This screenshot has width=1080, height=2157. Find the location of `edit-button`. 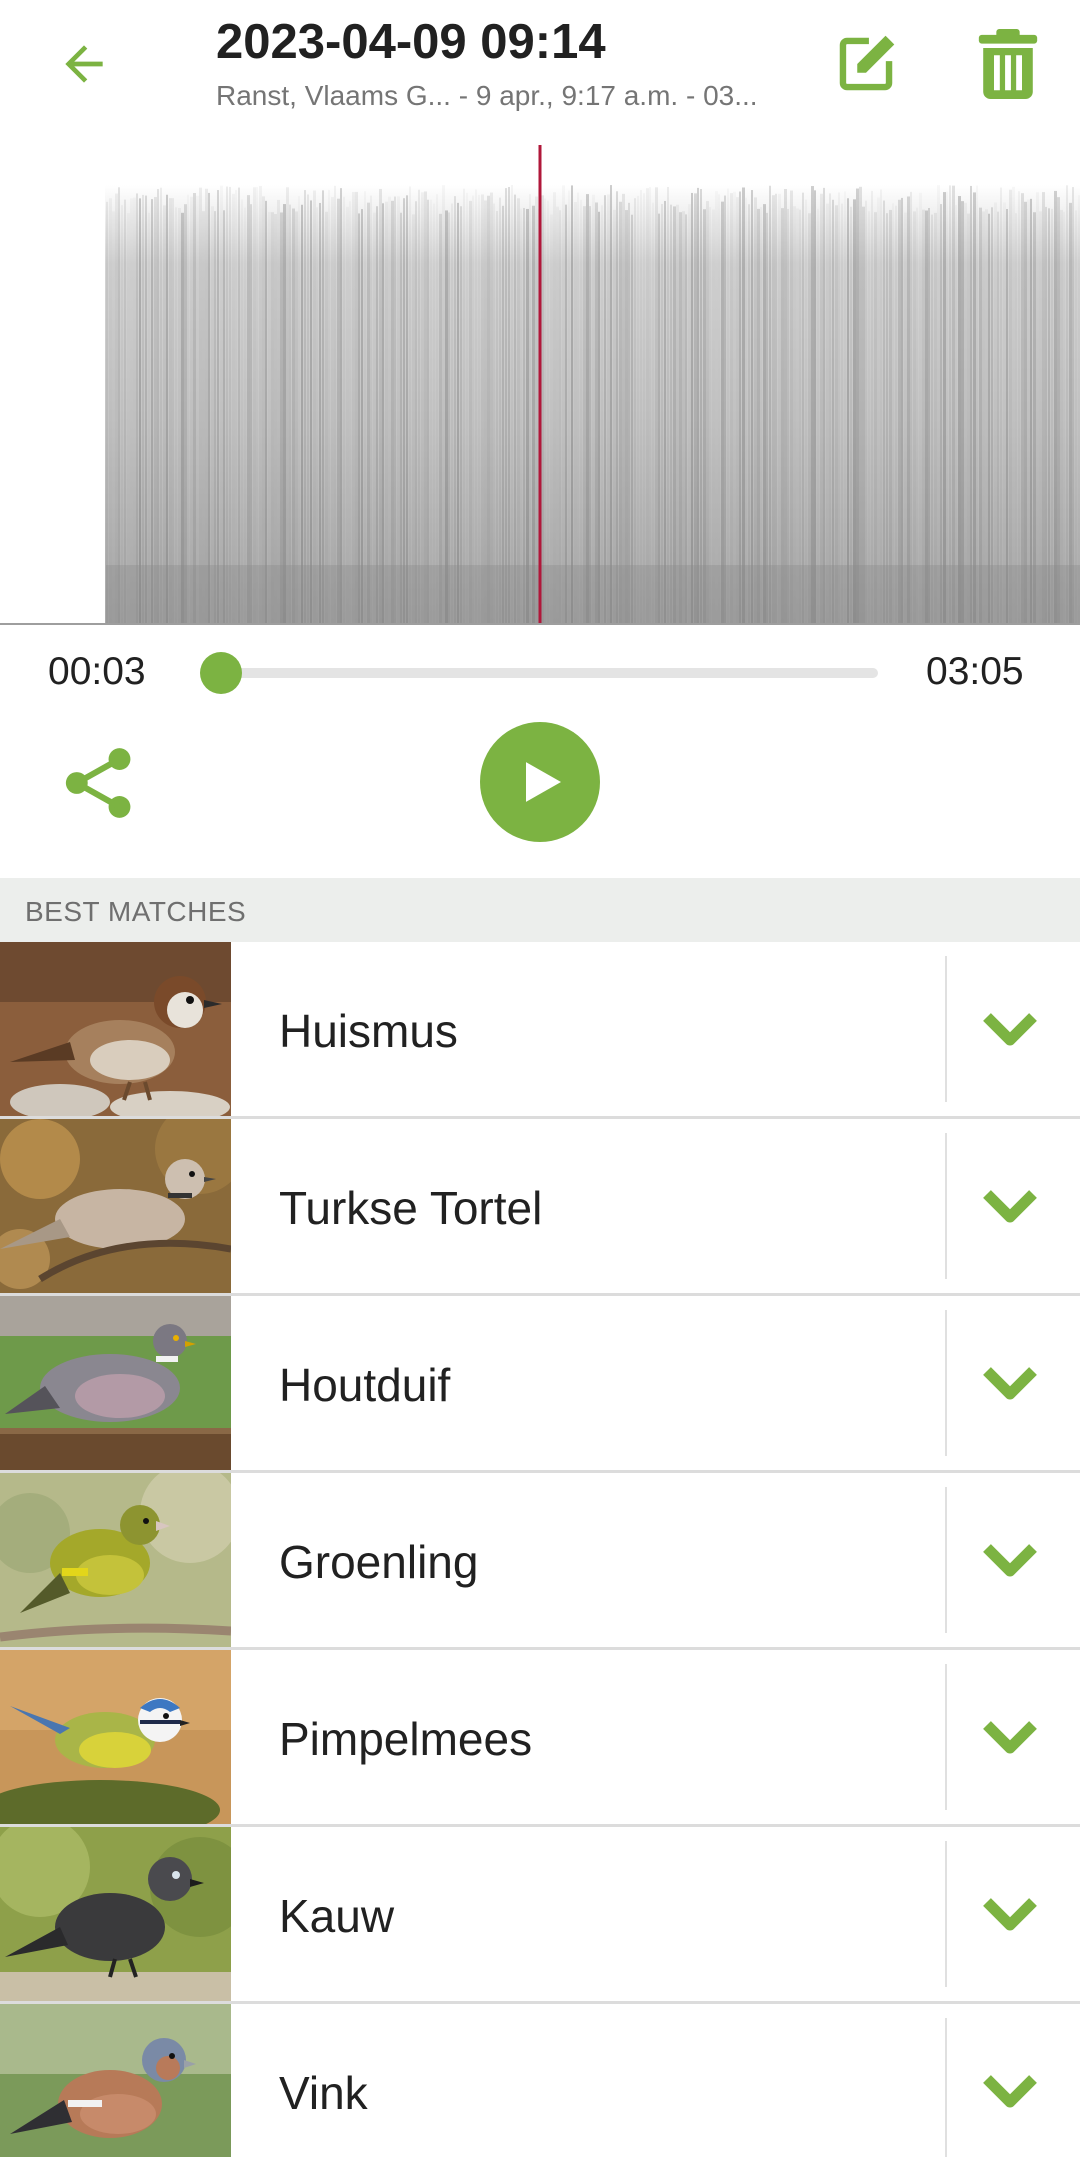

edit-button is located at coordinates (866, 64).